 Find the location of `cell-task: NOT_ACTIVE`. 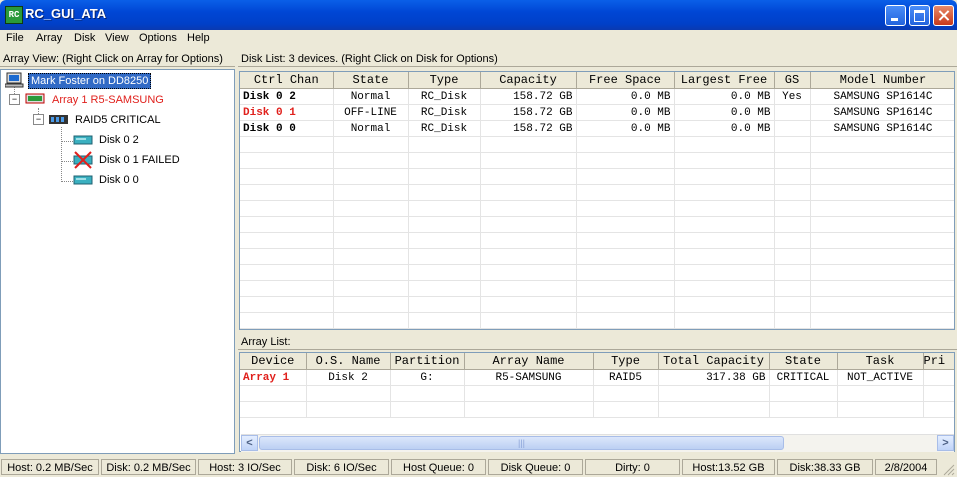

cell-task: NOT_ACTIVE is located at coordinates (880, 377).